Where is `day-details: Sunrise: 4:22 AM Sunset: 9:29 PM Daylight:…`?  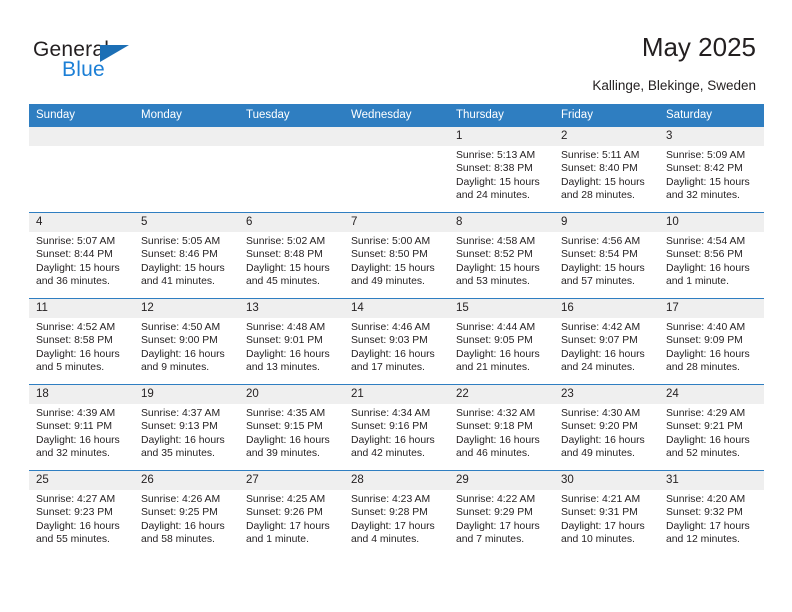 day-details: Sunrise: 4:22 AM Sunset: 9:29 PM Daylight:… is located at coordinates (501, 518).